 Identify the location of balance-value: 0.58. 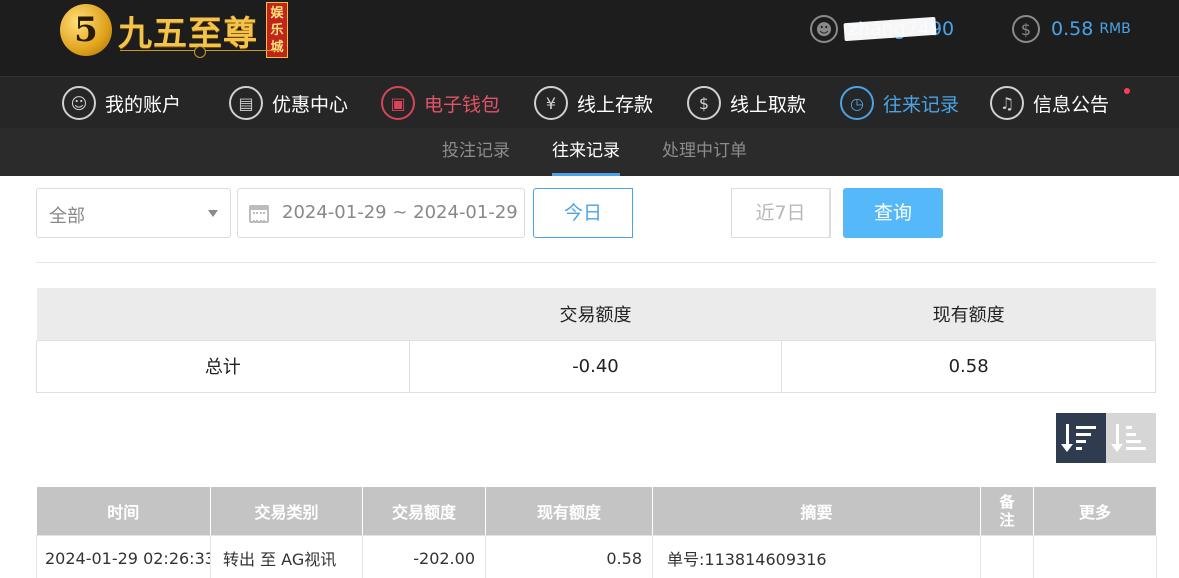
(1072, 29).